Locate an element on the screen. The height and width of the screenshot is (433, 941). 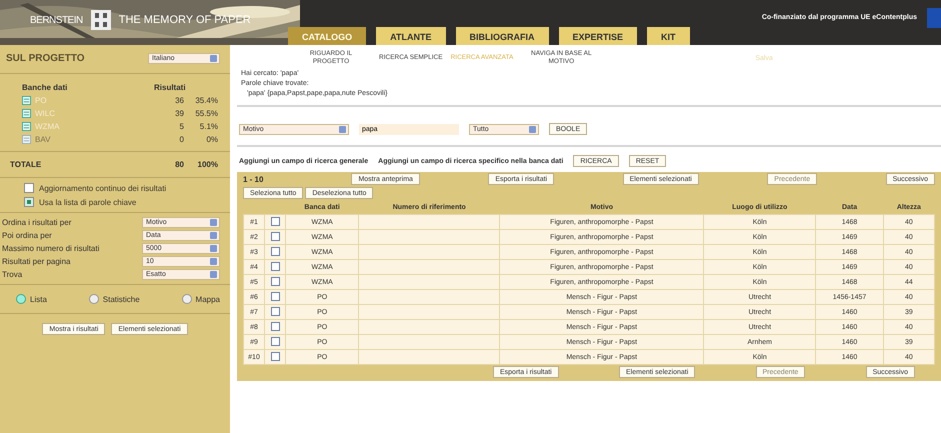
result-count: 5 is located at coordinates (181, 126).